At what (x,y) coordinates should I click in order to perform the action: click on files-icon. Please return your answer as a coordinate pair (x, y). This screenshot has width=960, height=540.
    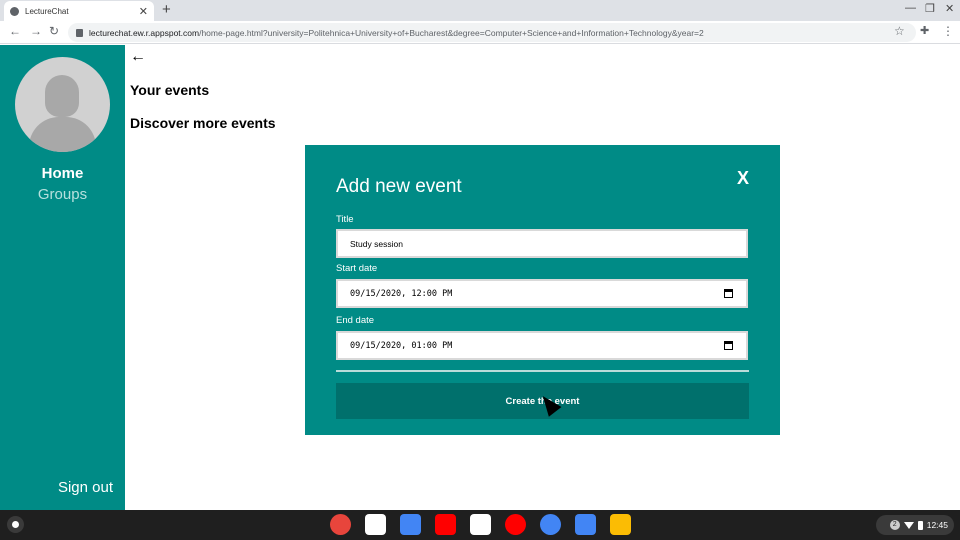
    Looking at the image, I should click on (585, 524).